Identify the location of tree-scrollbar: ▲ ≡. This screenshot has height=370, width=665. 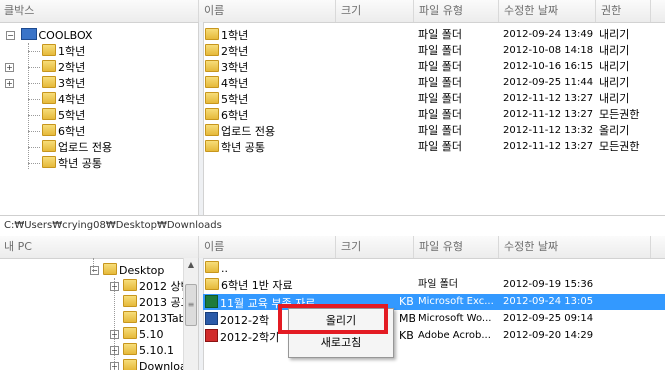
(190, 314).